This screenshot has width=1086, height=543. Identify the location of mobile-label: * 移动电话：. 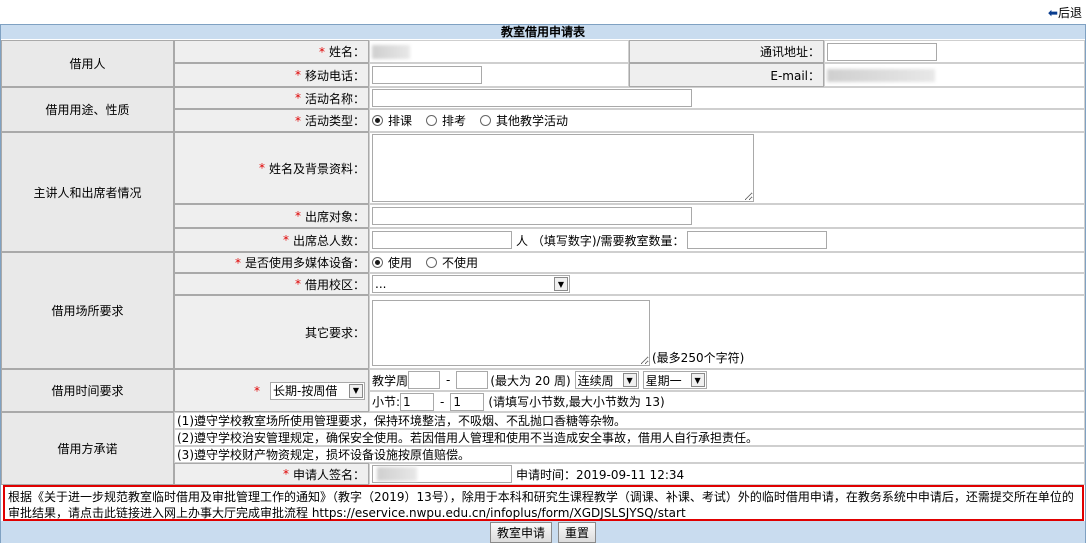
(271, 75).